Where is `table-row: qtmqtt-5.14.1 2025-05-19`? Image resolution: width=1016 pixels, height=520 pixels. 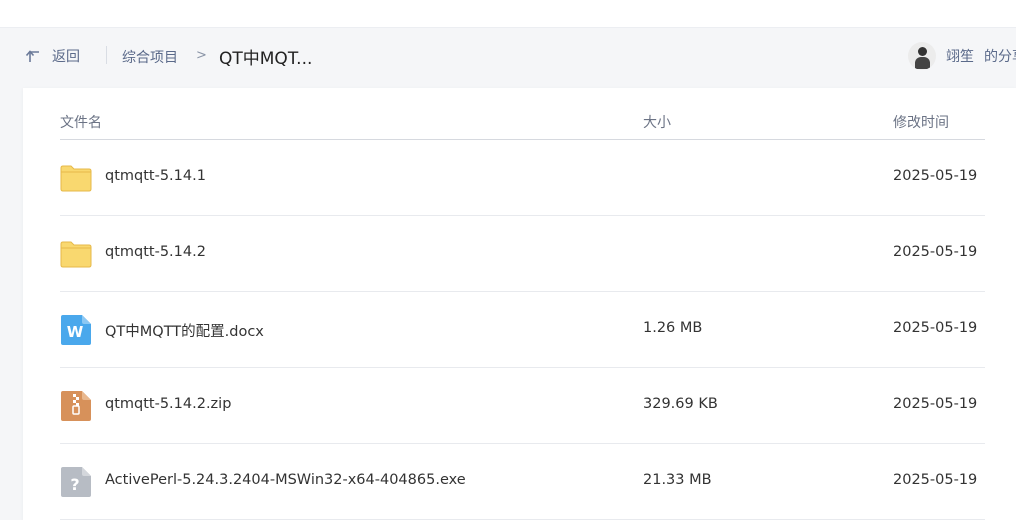 table-row: qtmqtt-5.14.1 2025-05-19 is located at coordinates (522, 178).